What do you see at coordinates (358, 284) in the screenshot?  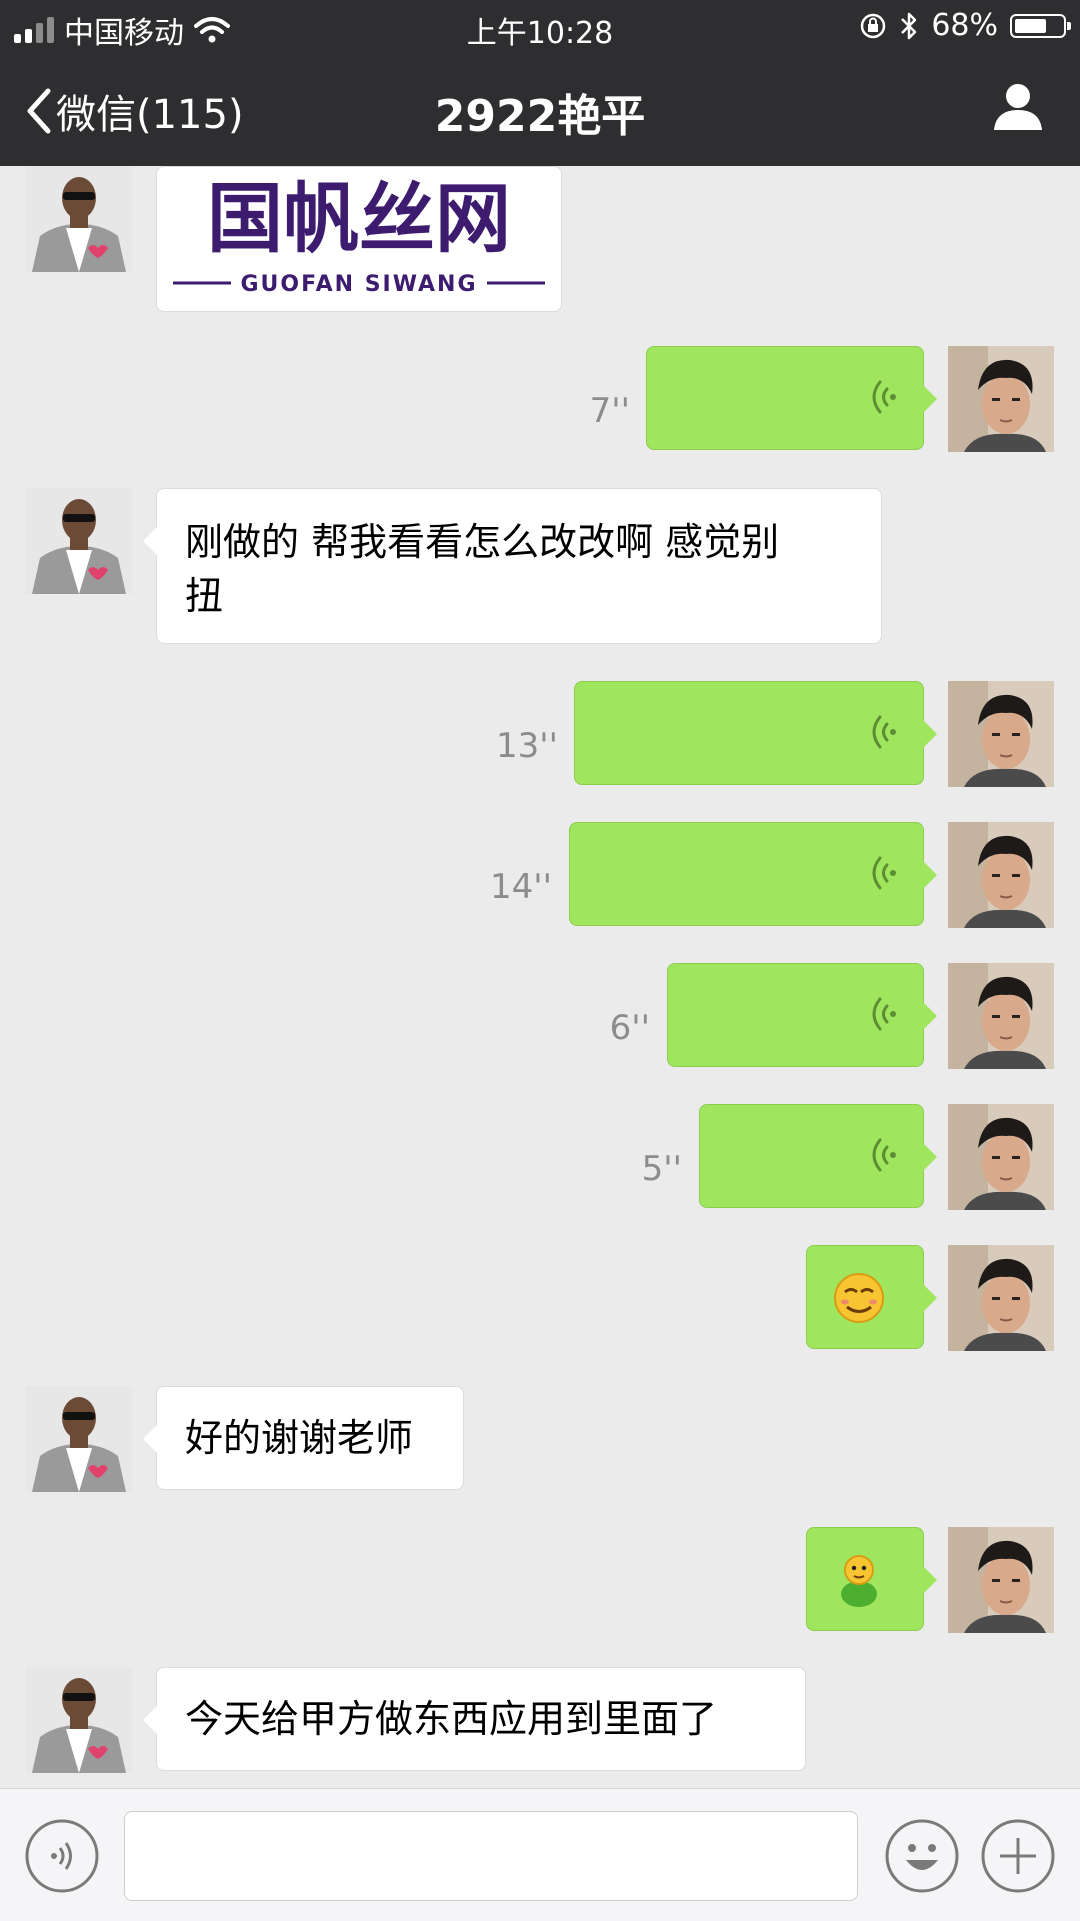 I see `svg-text: GUOFAN SIWANG` at bounding box center [358, 284].